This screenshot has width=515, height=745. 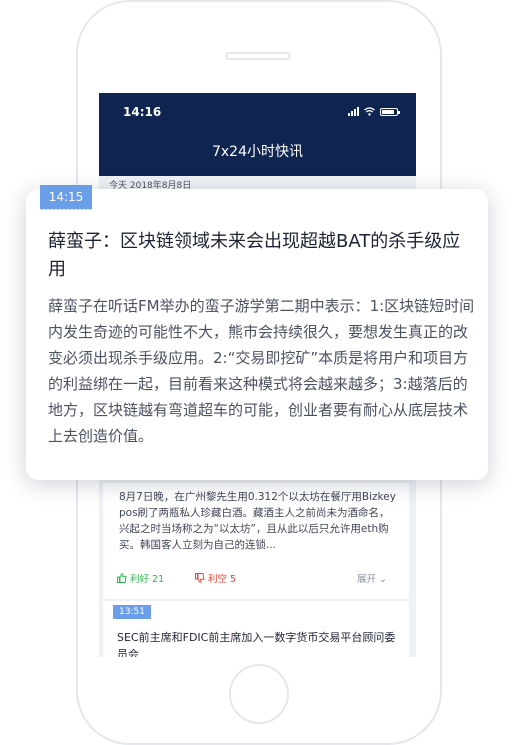 What do you see at coordinates (366, 579) in the screenshot?
I see `expand-label: 展开` at bounding box center [366, 579].